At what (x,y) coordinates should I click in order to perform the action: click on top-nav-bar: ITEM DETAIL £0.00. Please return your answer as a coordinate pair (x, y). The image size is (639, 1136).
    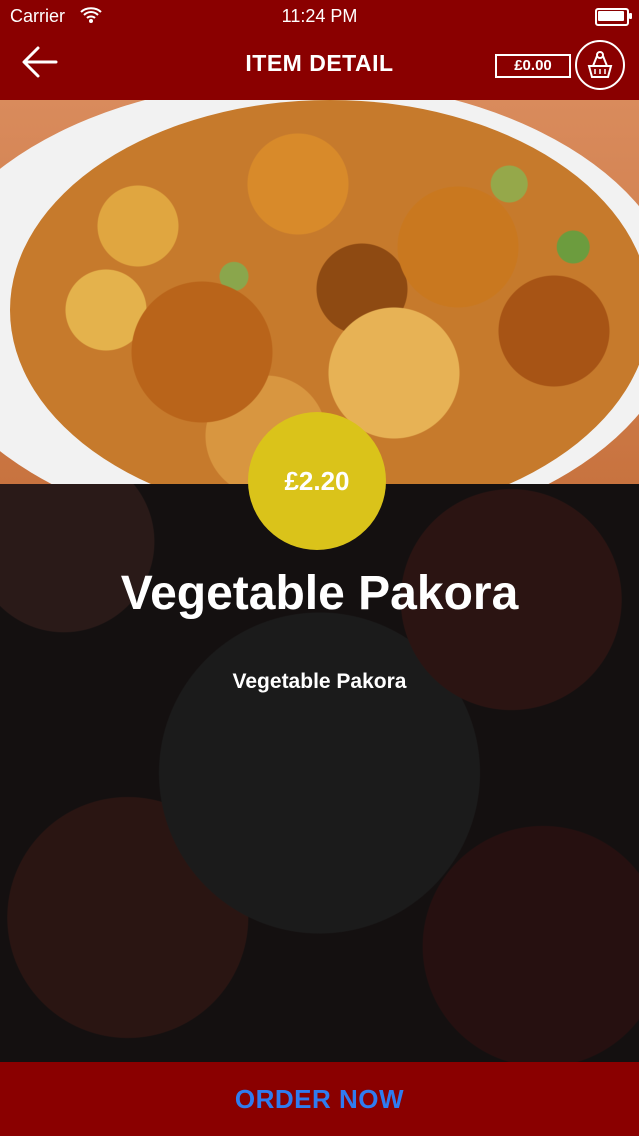
    Looking at the image, I should click on (319, 67).